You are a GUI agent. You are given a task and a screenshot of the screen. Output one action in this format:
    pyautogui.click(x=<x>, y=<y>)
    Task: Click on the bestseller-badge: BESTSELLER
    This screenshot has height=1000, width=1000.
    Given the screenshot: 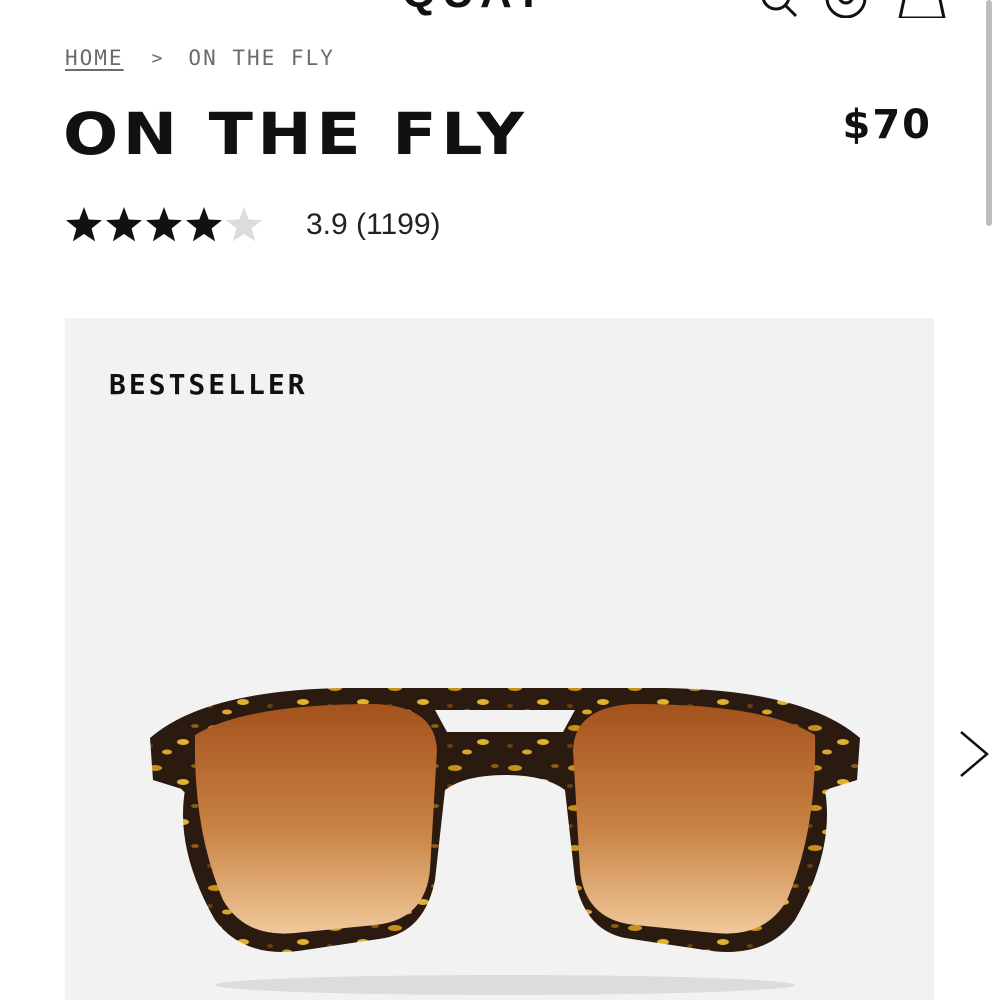 What is the action you would take?
    pyautogui.click(x=208, y=384)
    